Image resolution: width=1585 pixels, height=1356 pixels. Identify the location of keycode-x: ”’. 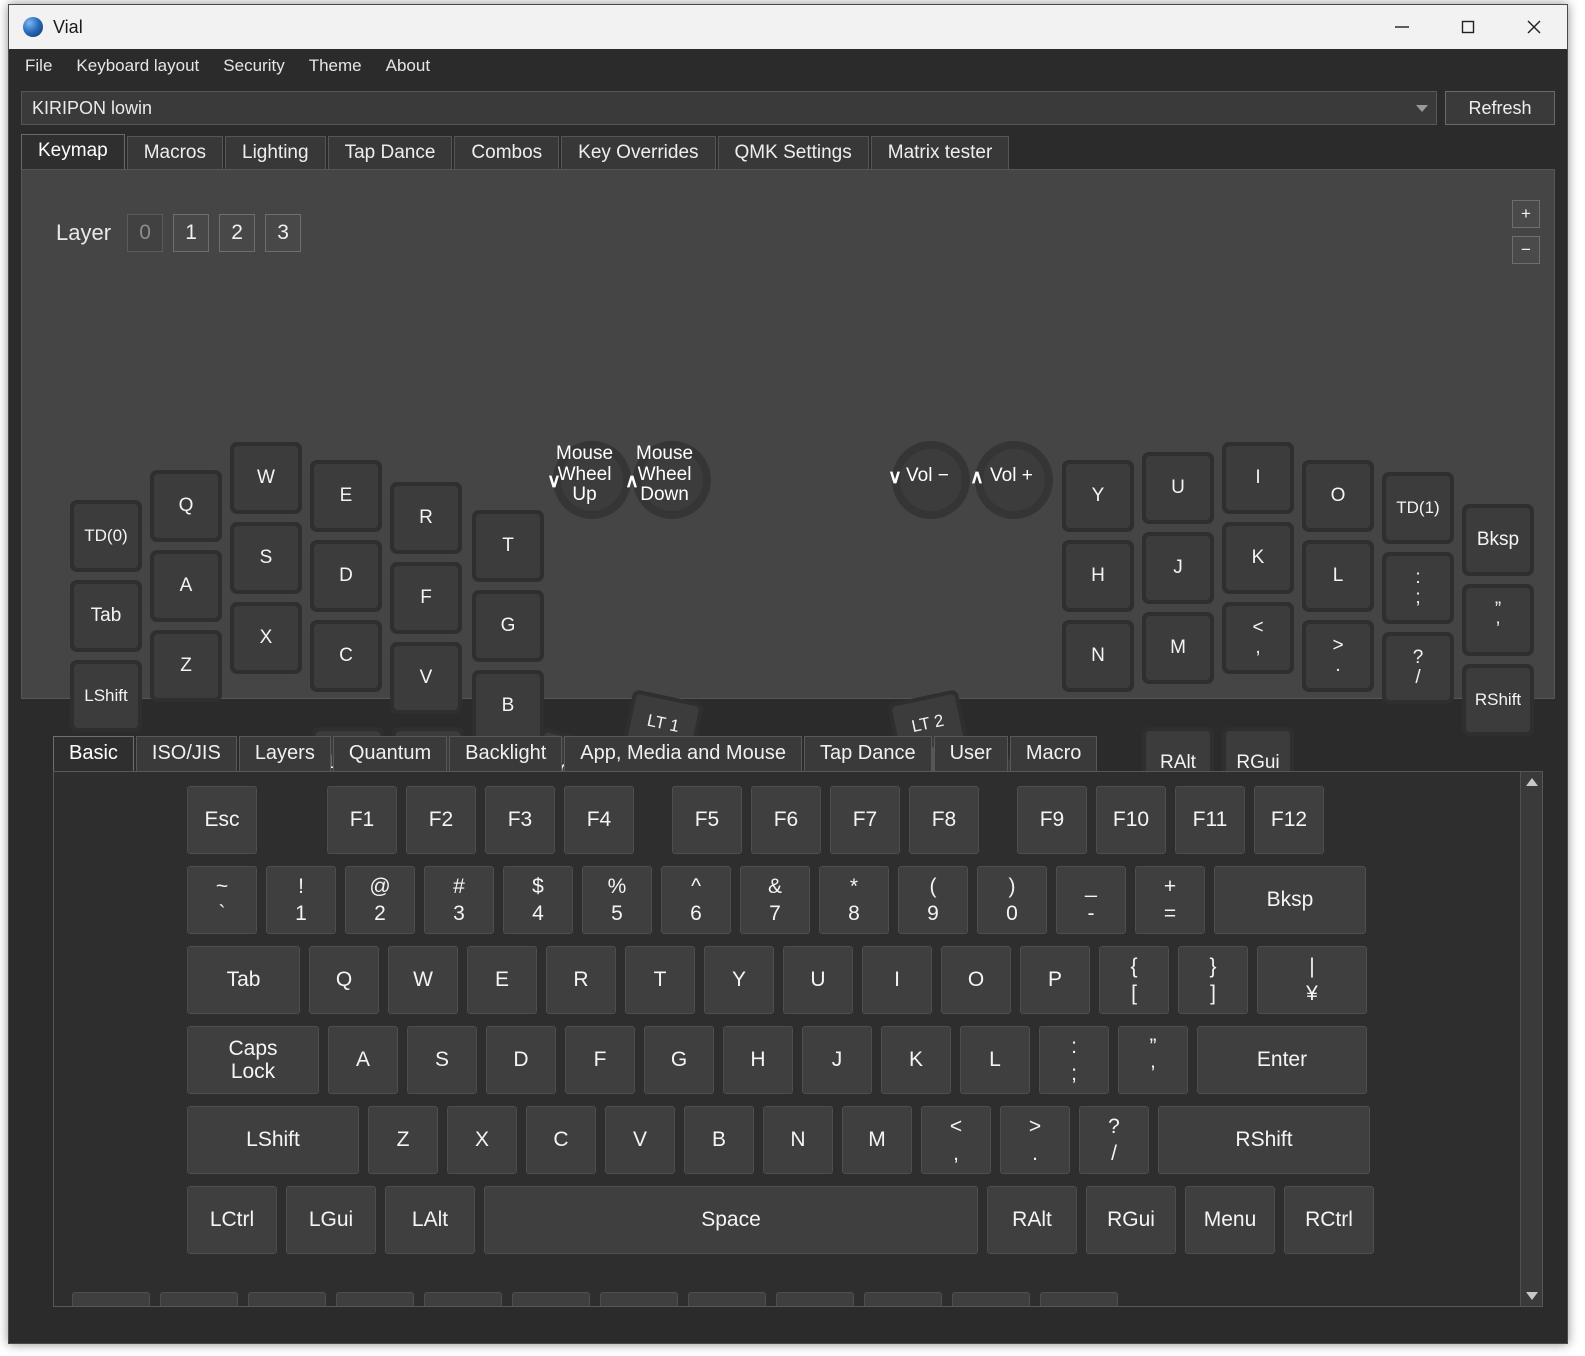
(1153, 1060).